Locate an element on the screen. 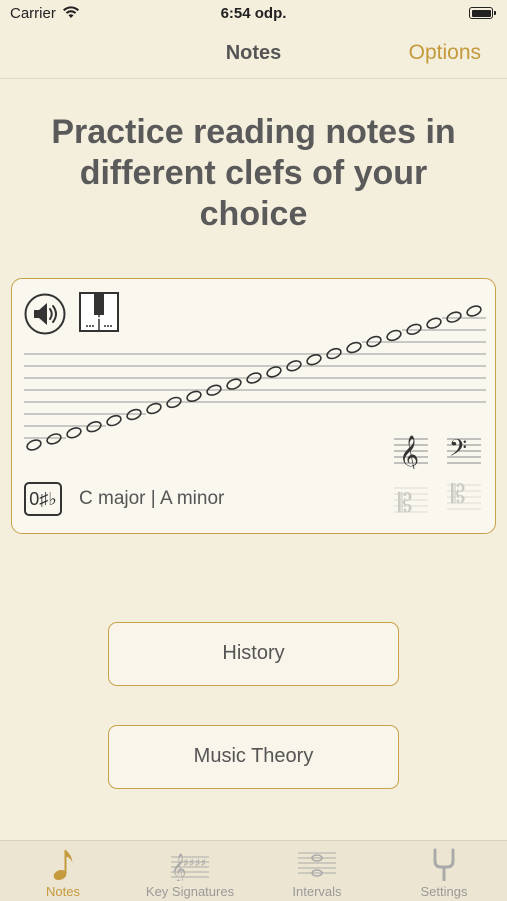 Image resolution: width=507 pixels, height=901 pixels. tab-notes: Notes is located at coordinates (63, 871).